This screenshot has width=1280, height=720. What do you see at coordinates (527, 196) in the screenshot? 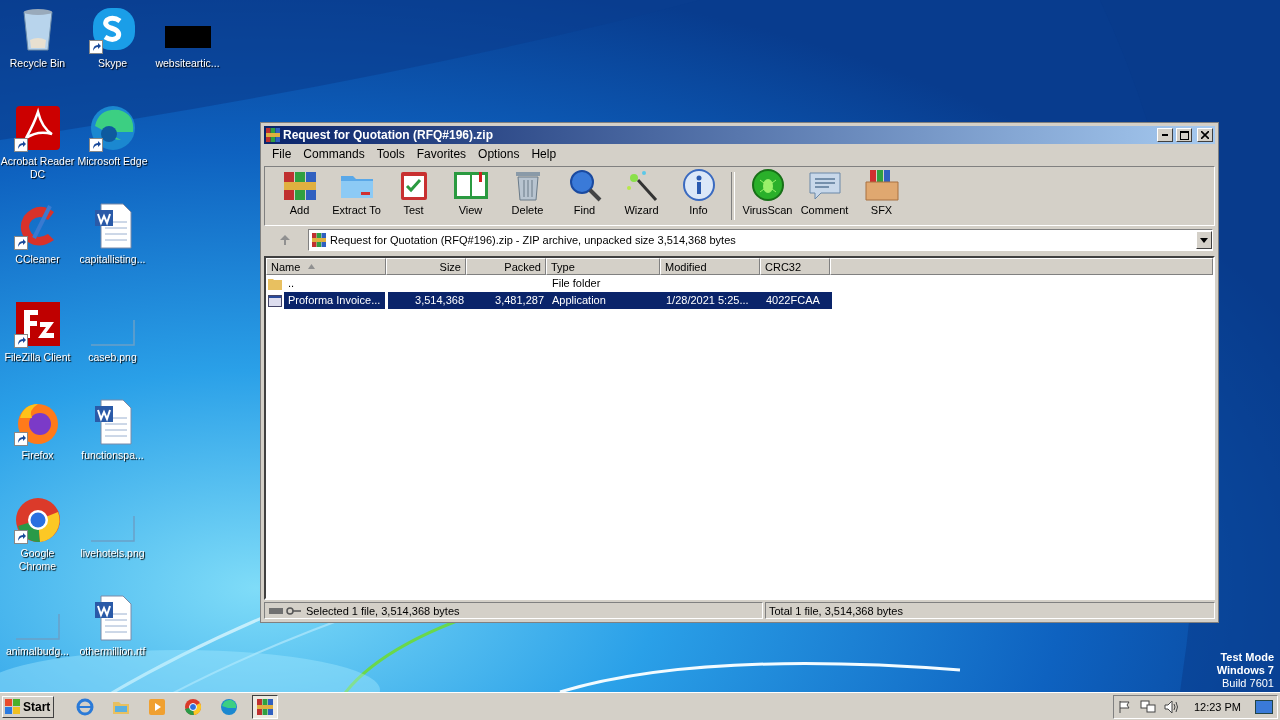
I see `toolbar-button: Delete` at bounding box center [527, 196].